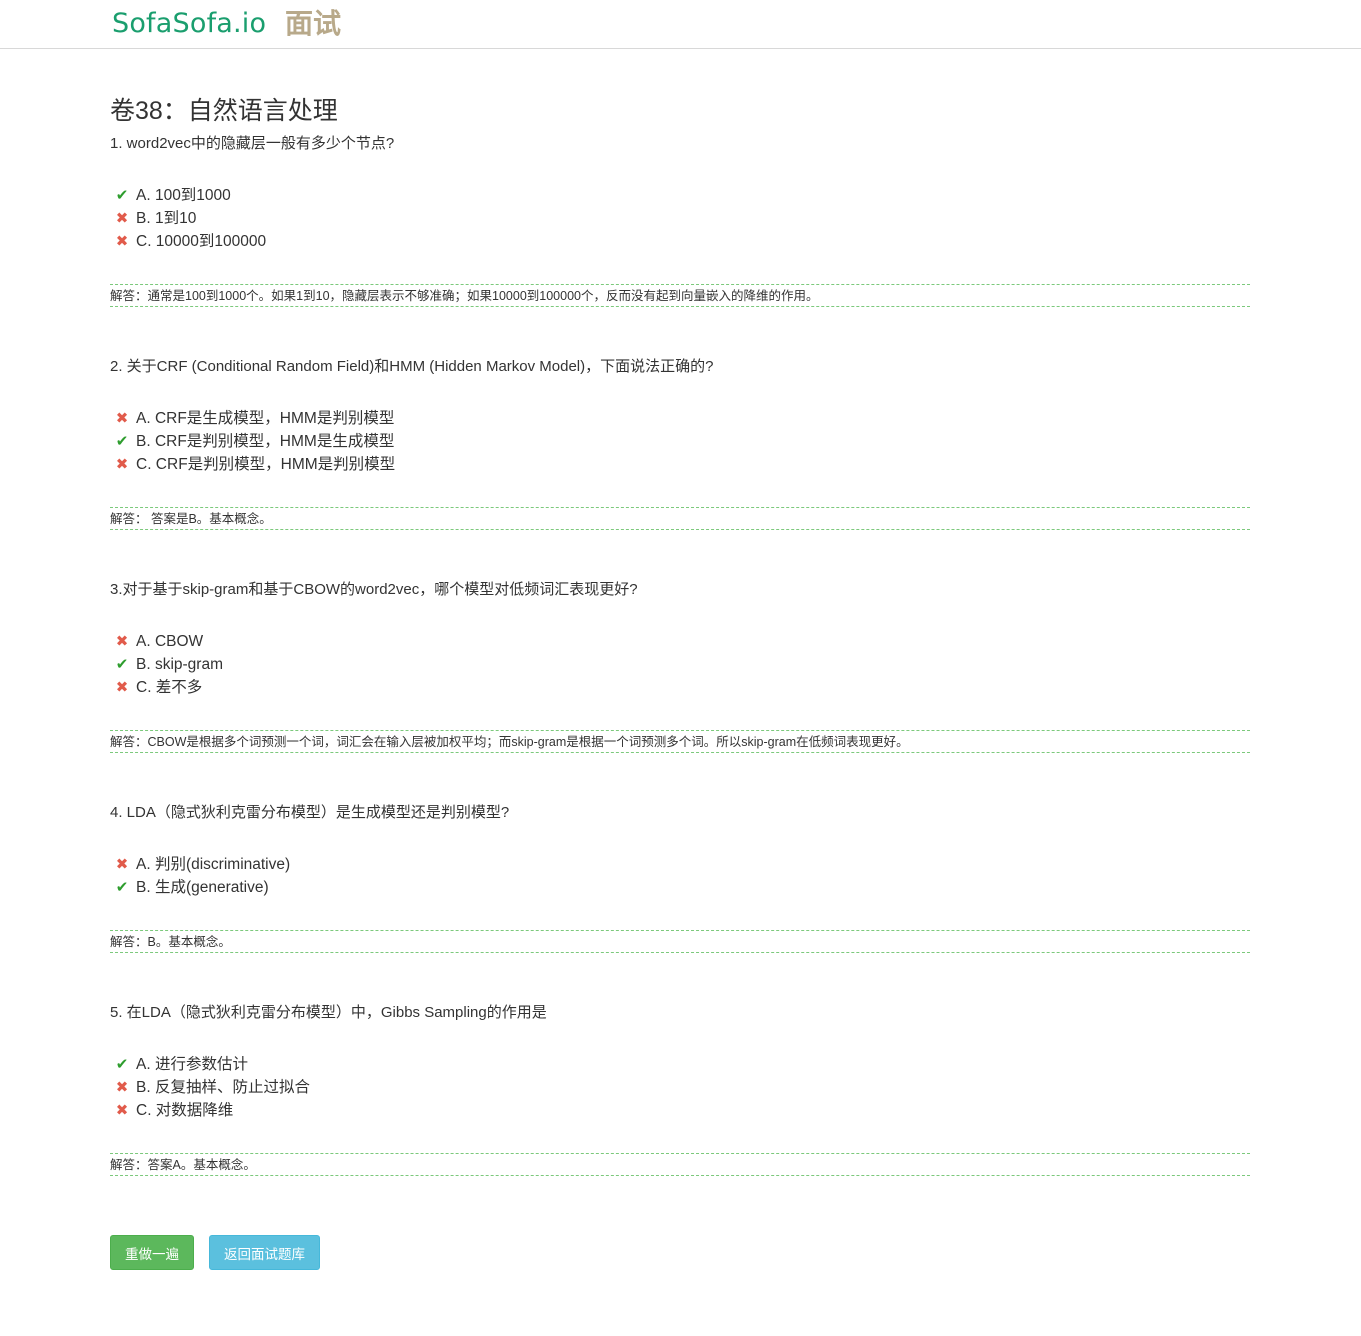 The width and height of the screenshot is (1361, 1336). Describe the element at coordinates (183, 195) in the screenshot. I see `option-label: A. 100到1000` at that location.